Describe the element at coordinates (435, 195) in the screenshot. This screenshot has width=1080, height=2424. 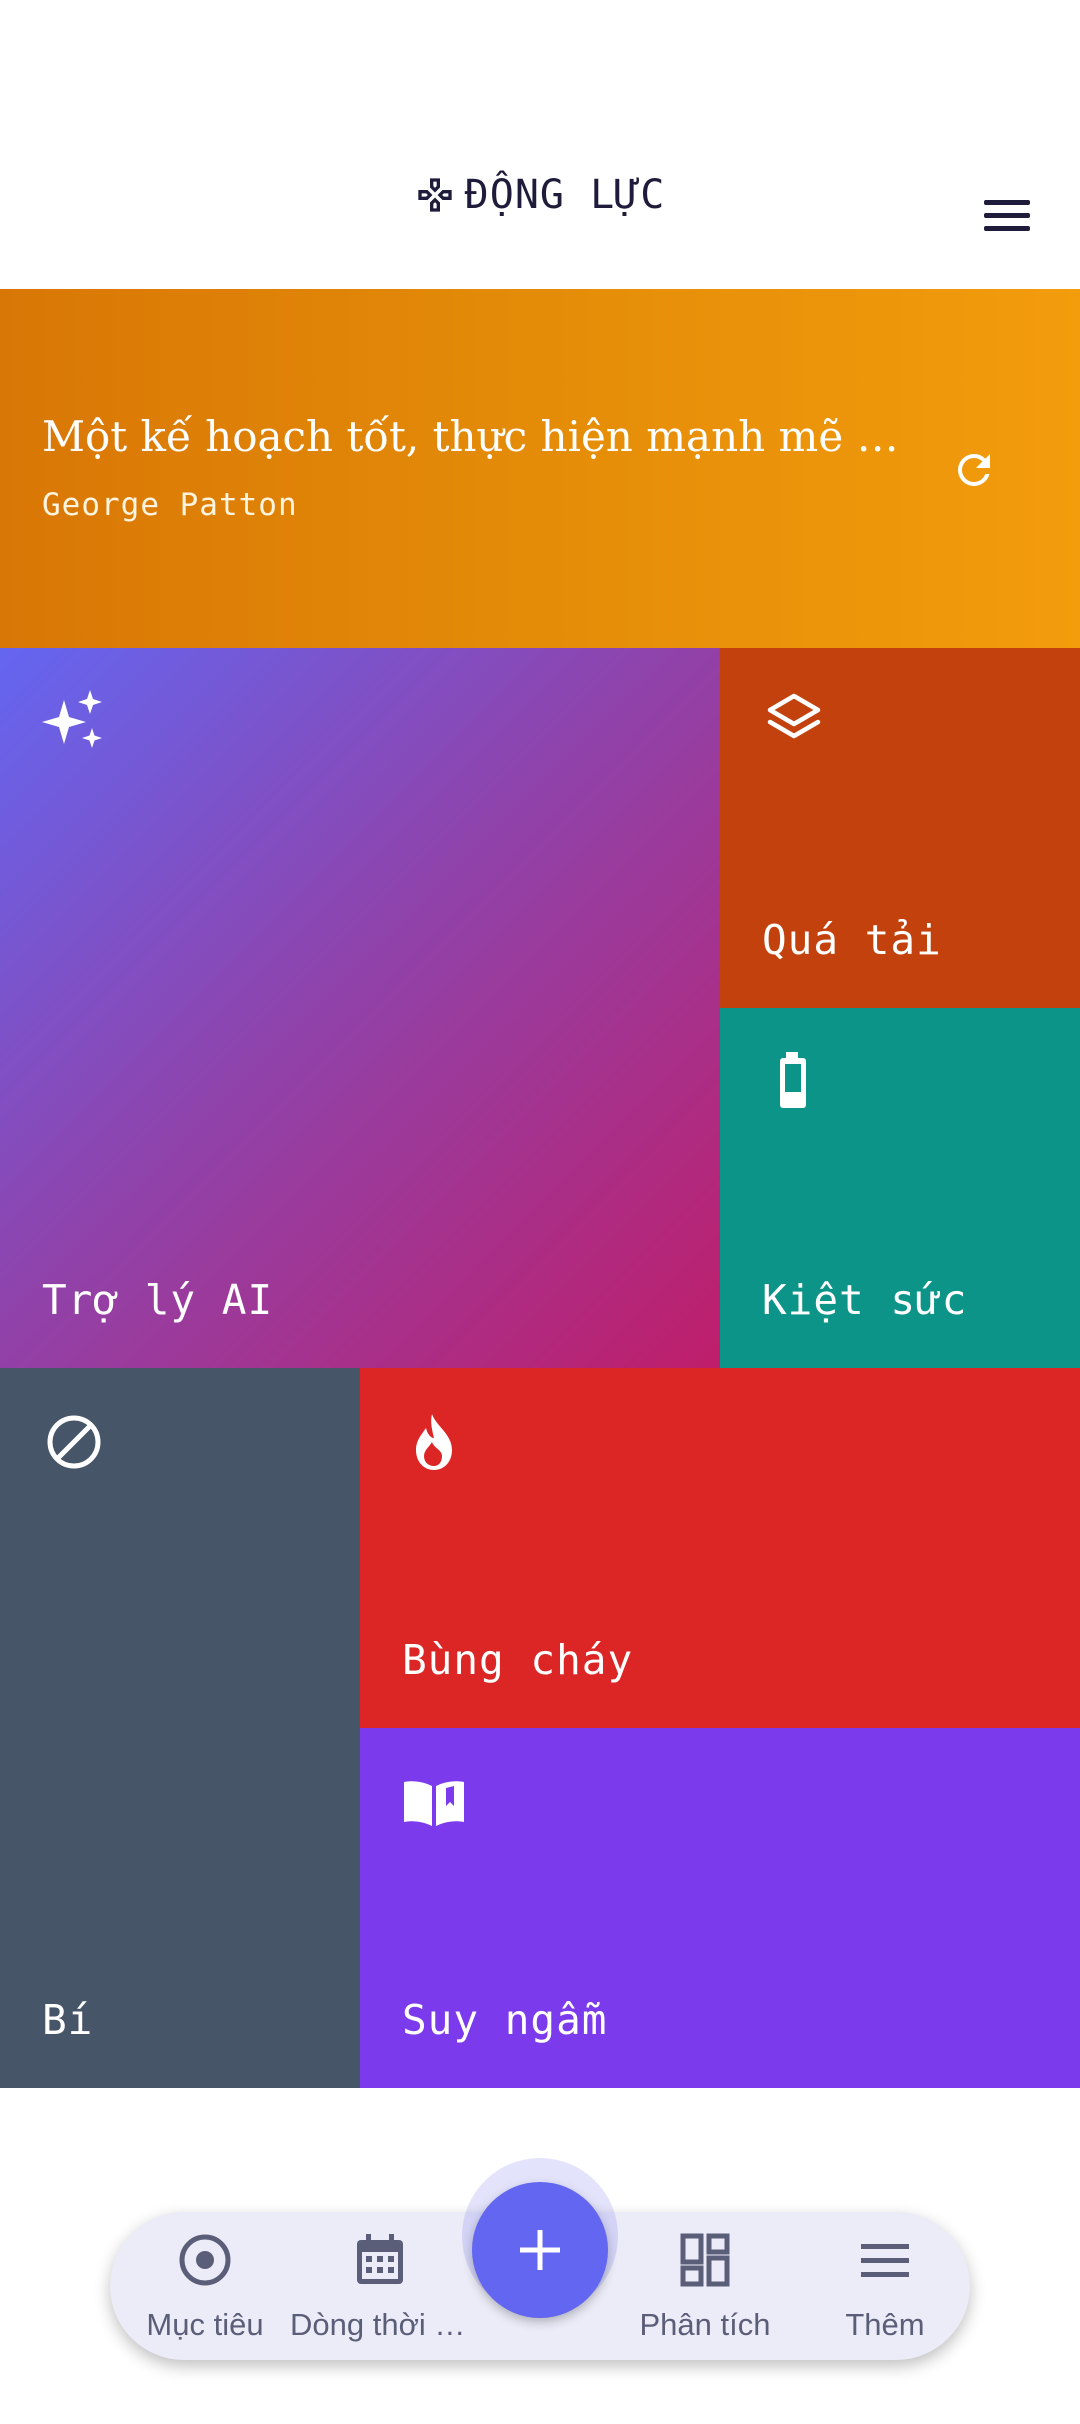
I see `gamepad-icon` at that location.